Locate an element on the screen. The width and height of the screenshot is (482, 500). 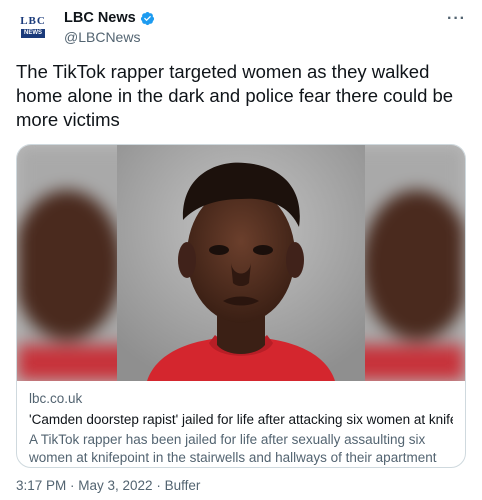
avatar: LBC NEWS is located at coordinates (33, 27).